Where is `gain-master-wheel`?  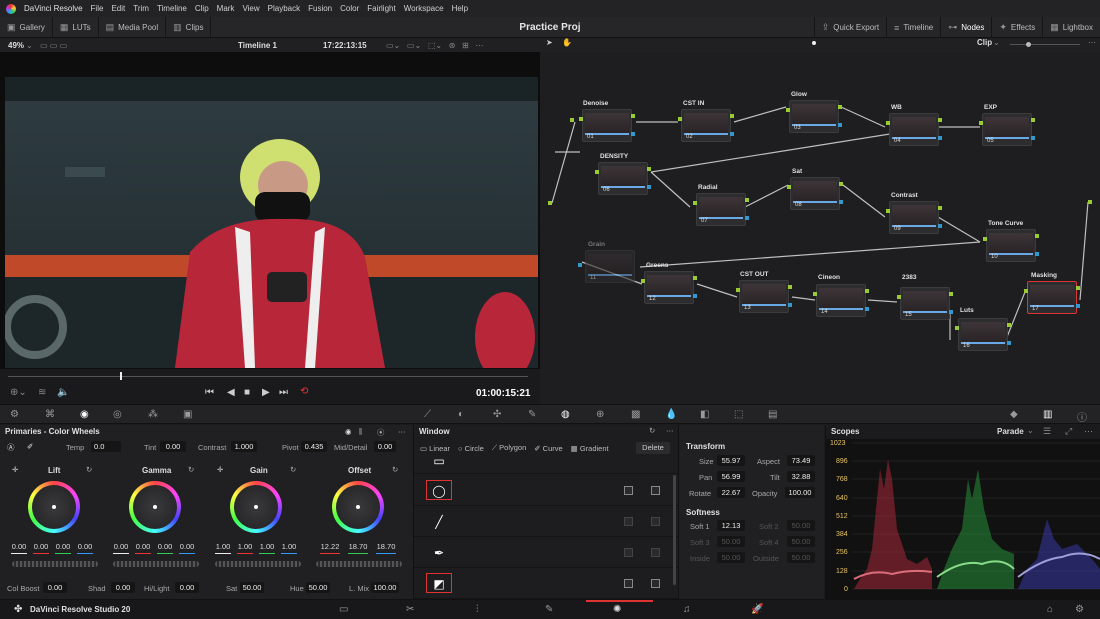
gain-master-wheel is located at coordinates (258, 564).